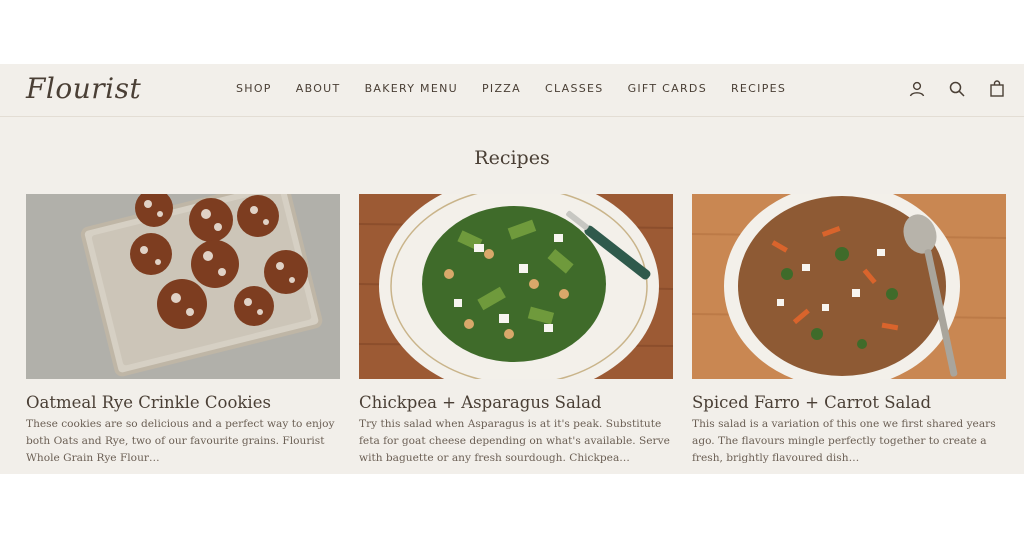 This screenshot has height=538, width=1024. Describe the element at coordinates (83, 88) in the screenshot. I see `brand-logo: Flourist` at that location.